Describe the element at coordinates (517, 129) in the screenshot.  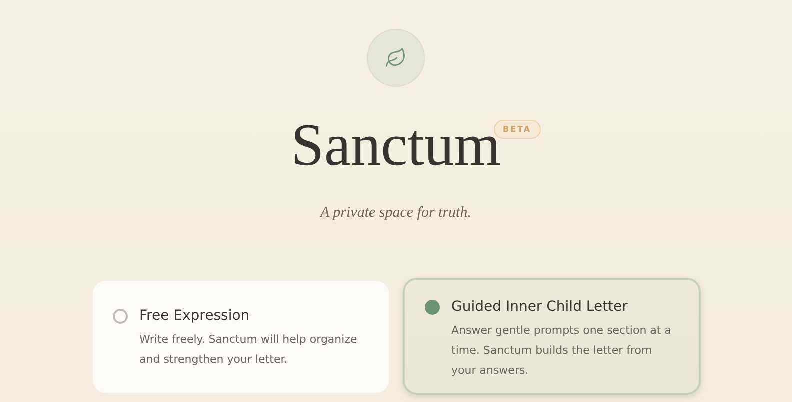
I see `beta-badge: BETA` at that location.